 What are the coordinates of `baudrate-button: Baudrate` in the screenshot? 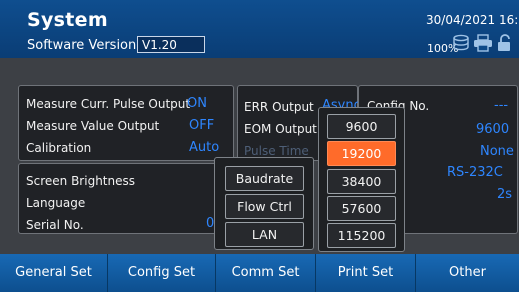 It's located at (264, 178).